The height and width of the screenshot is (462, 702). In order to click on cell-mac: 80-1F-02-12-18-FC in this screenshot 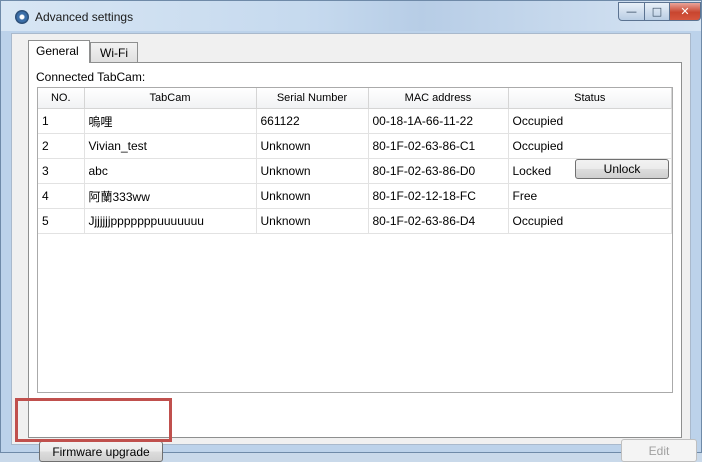, I will do `click(438, 196)`.